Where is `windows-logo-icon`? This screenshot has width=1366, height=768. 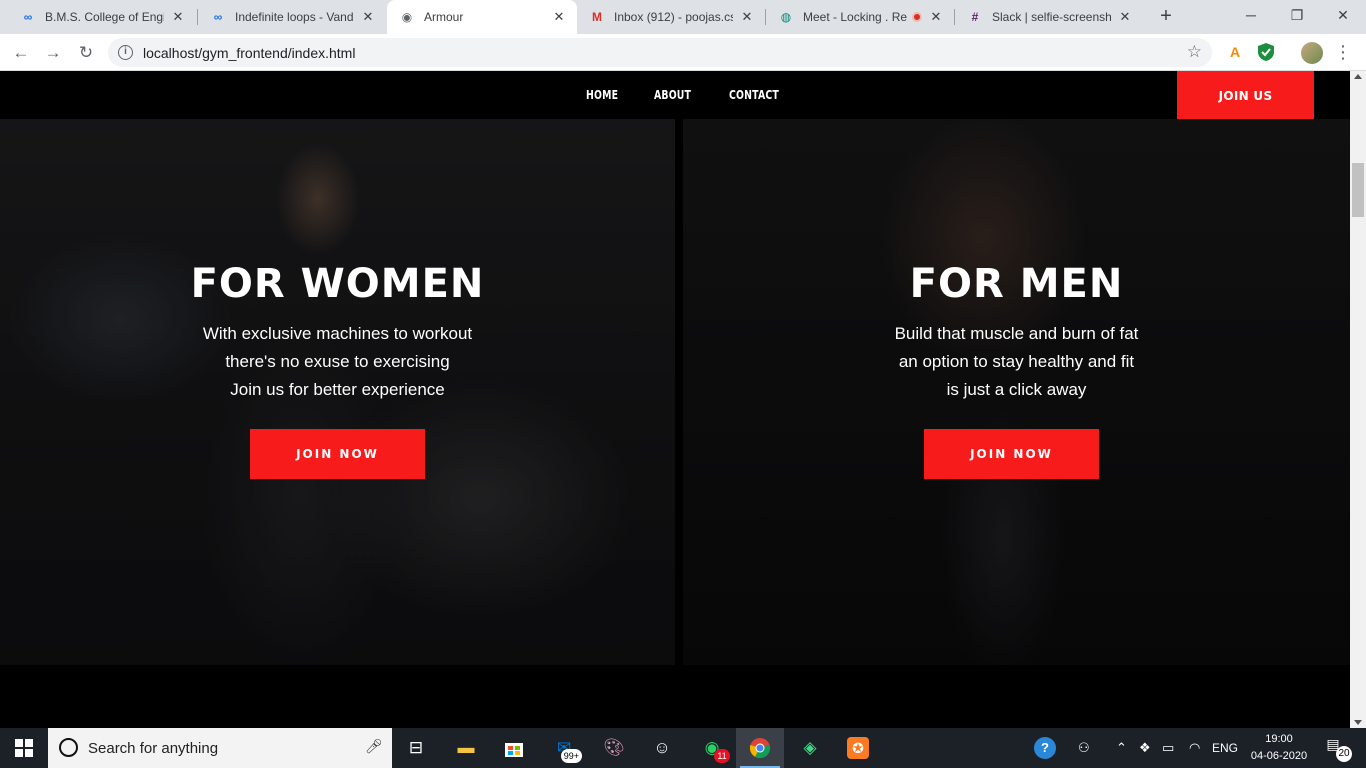 windows-logo-icon is located at coordinates (24, 748).